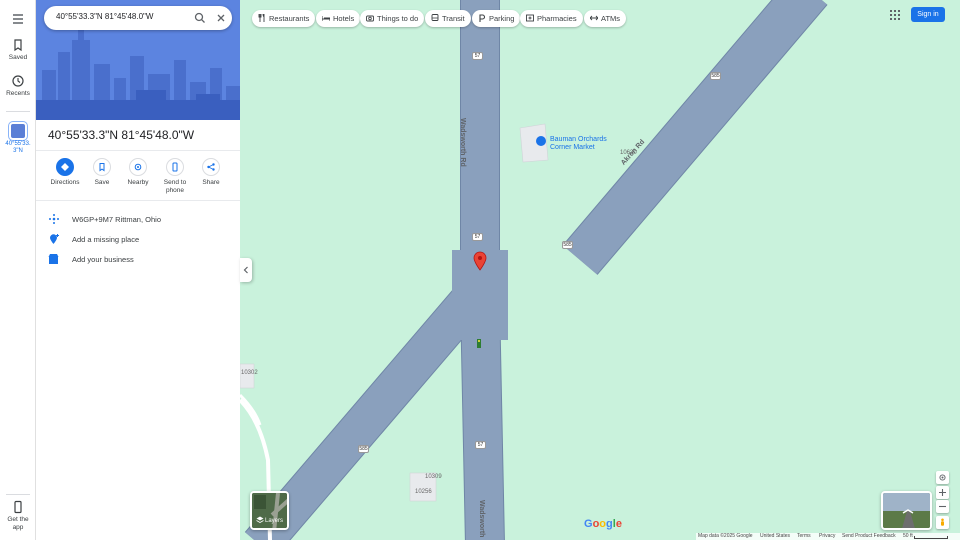 The width and height of the screenshot is (960, 540). I want to click on chip-hotels: Hotels, so click(338, 18).